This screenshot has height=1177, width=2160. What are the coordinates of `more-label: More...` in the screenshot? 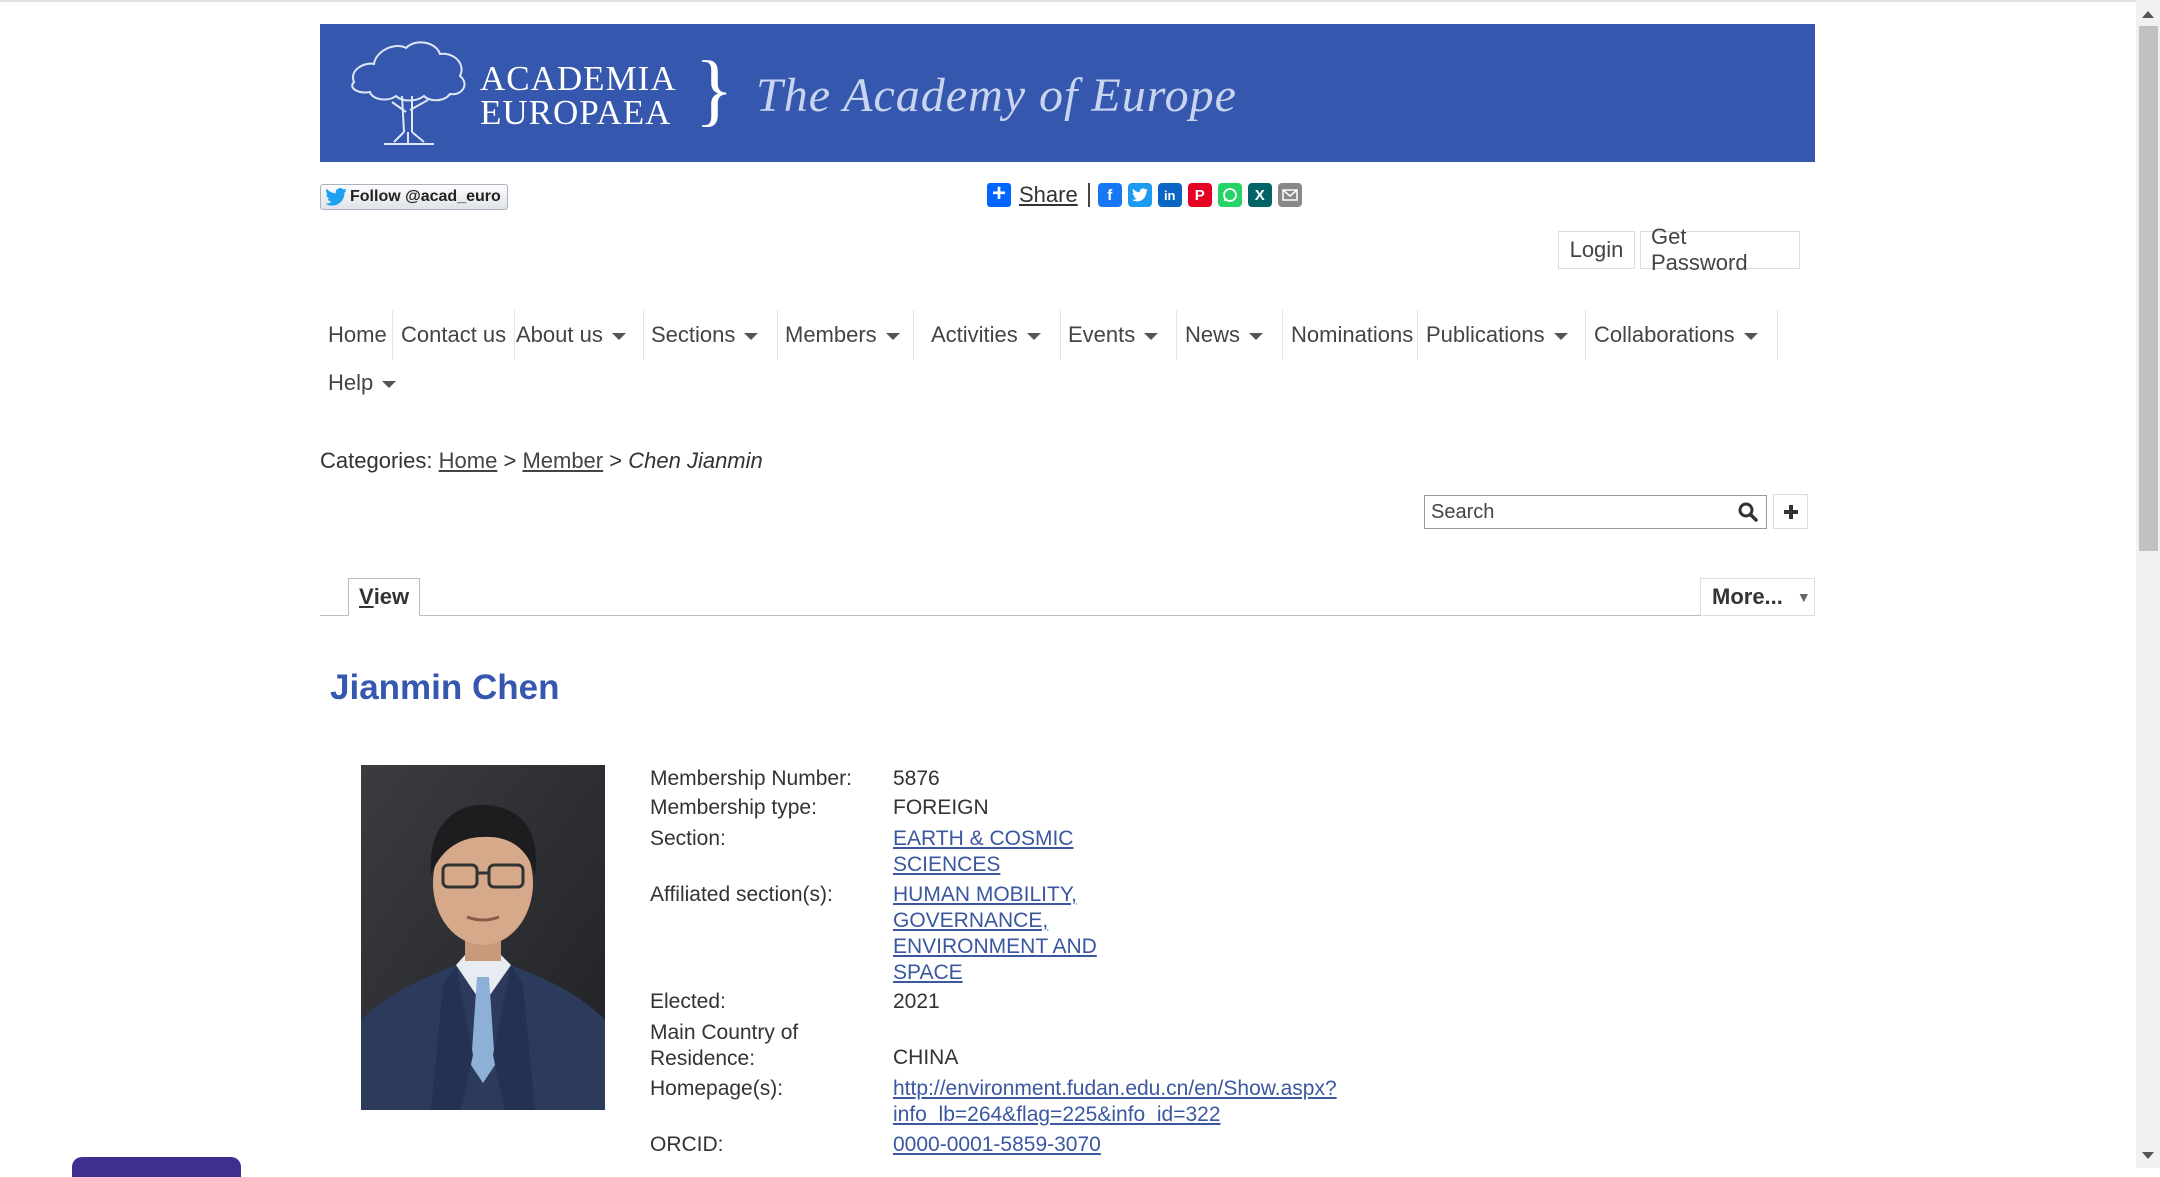 It's located at (1747, 596).